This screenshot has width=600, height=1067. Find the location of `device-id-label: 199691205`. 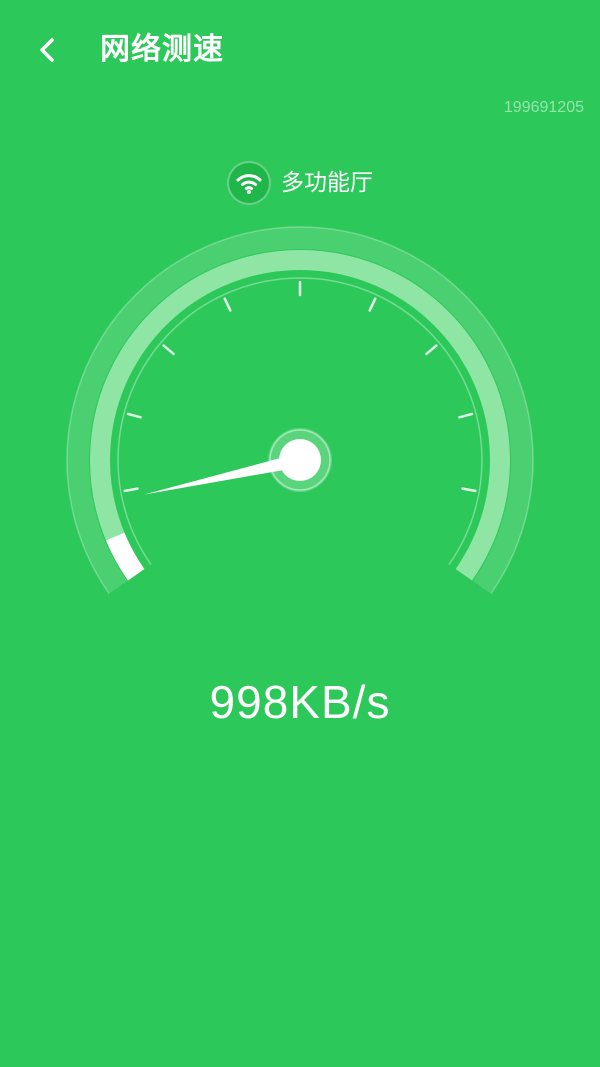

device-id-label: 199691205 is located at coordinates (543, 107).